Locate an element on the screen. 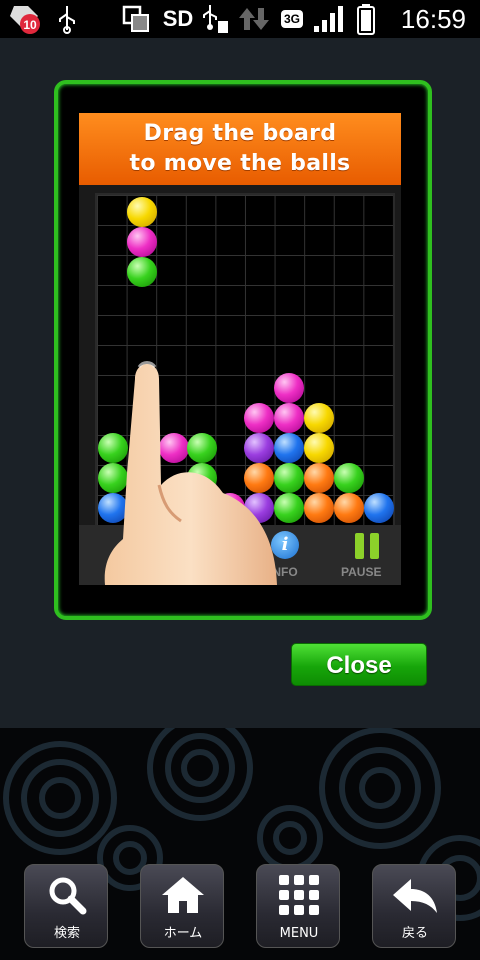  dock-search-button: 検索 is located at coordinates (66, 906).